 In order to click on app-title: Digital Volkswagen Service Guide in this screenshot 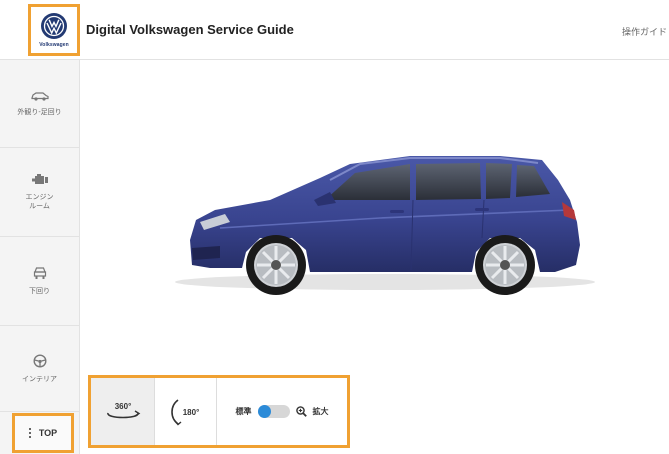, I will do `click(190, 29)`.